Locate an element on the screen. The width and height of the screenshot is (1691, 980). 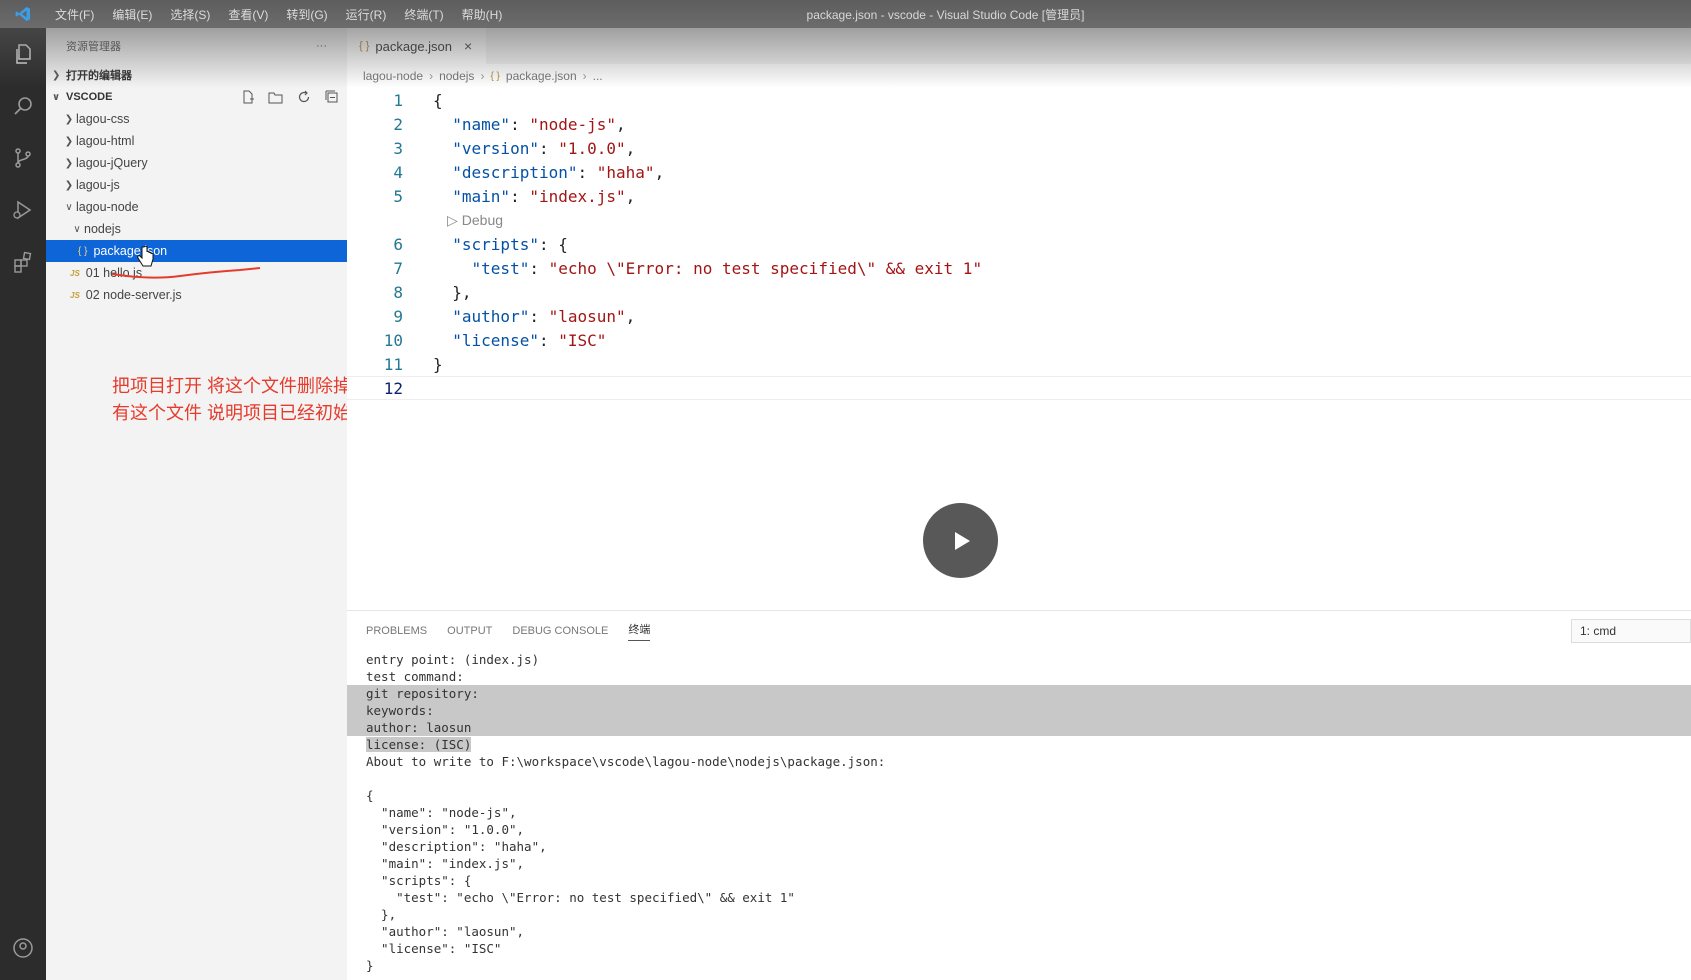
terminal-line-selected: keywords: is located at coordinates (1019, 710).